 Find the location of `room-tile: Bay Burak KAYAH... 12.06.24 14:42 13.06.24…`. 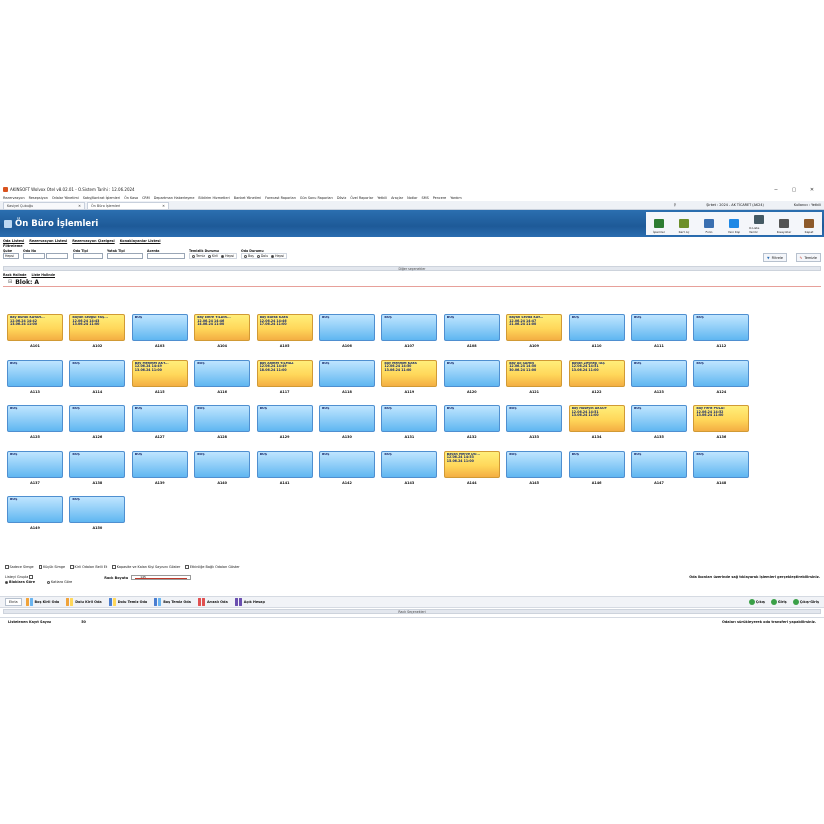

room-tile: Bay Burak KAYAH... 12.06.24 14:42 13.06.24… is located at coordinates (36, 333).